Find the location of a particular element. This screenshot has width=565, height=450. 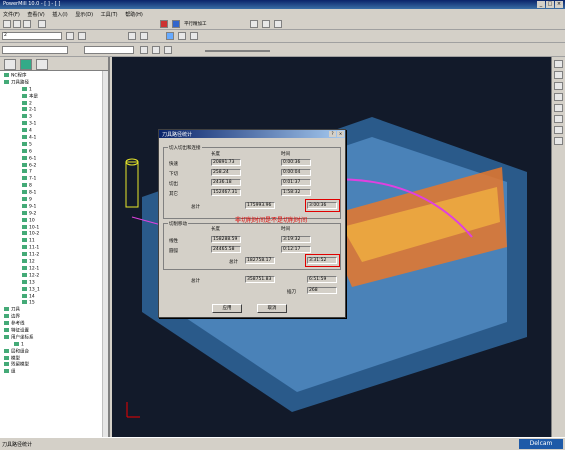

view-front-icon is located at coordinates (558, 75).